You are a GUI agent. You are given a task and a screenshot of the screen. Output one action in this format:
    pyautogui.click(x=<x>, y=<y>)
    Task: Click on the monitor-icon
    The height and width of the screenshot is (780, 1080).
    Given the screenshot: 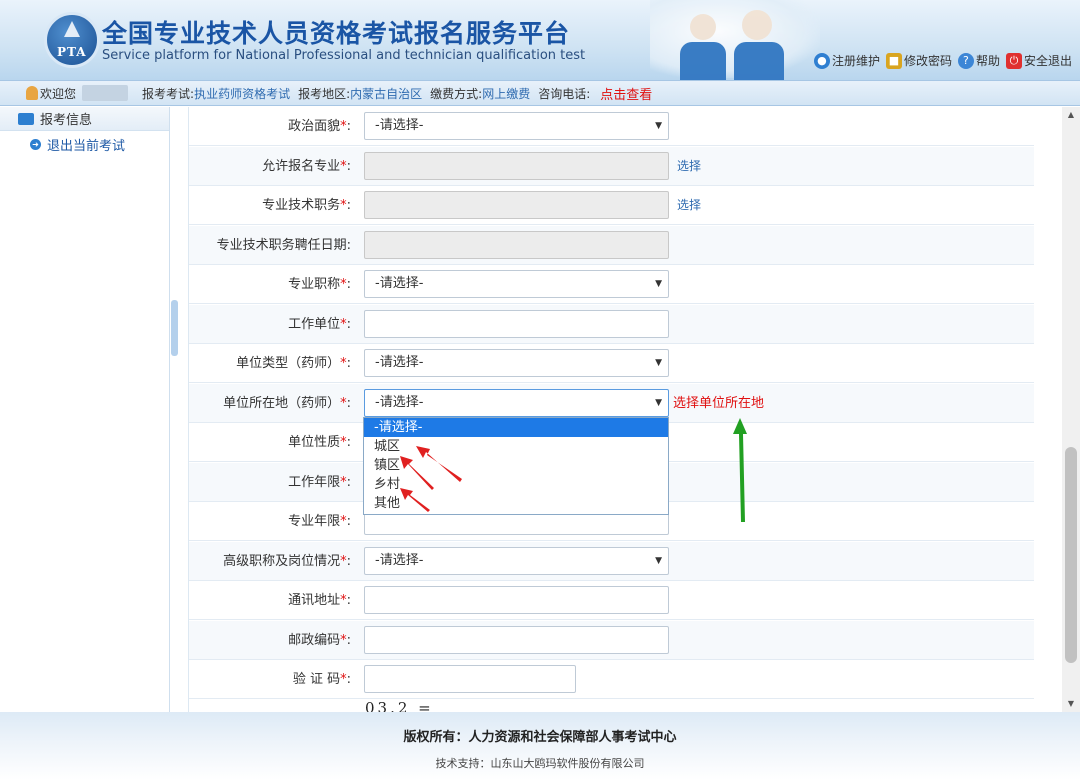 What is the action you would take?
    pyautogui.click(x=26, y=118)
    